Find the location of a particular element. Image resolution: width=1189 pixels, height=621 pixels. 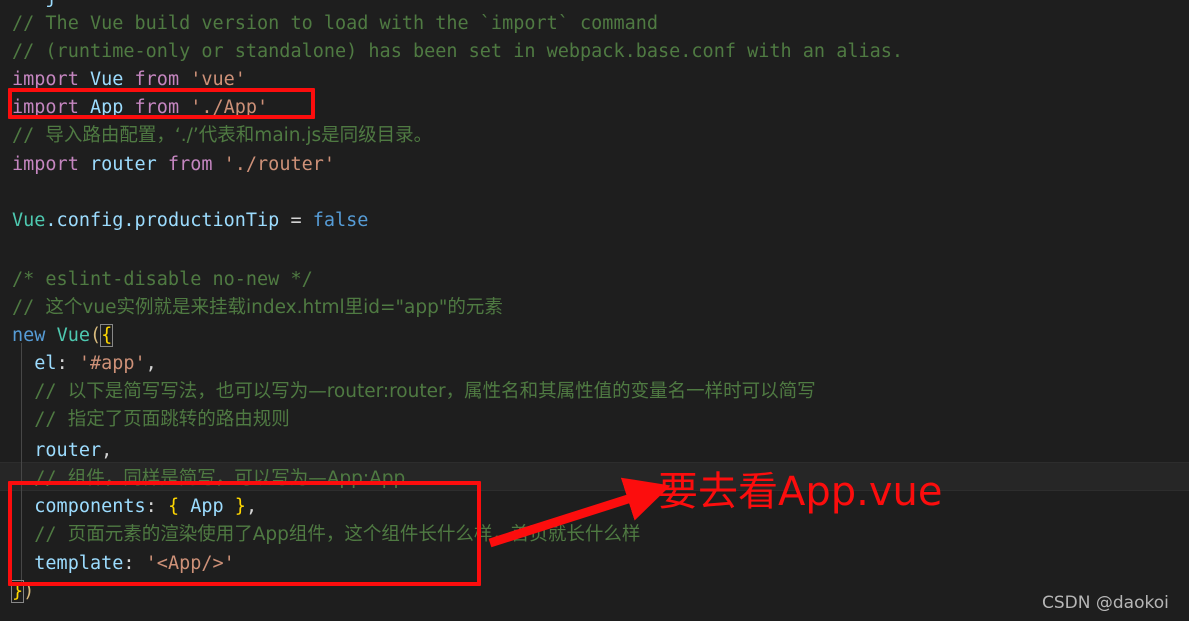

line-close-brace-token-1: ) is located at coordinates (29, 591).